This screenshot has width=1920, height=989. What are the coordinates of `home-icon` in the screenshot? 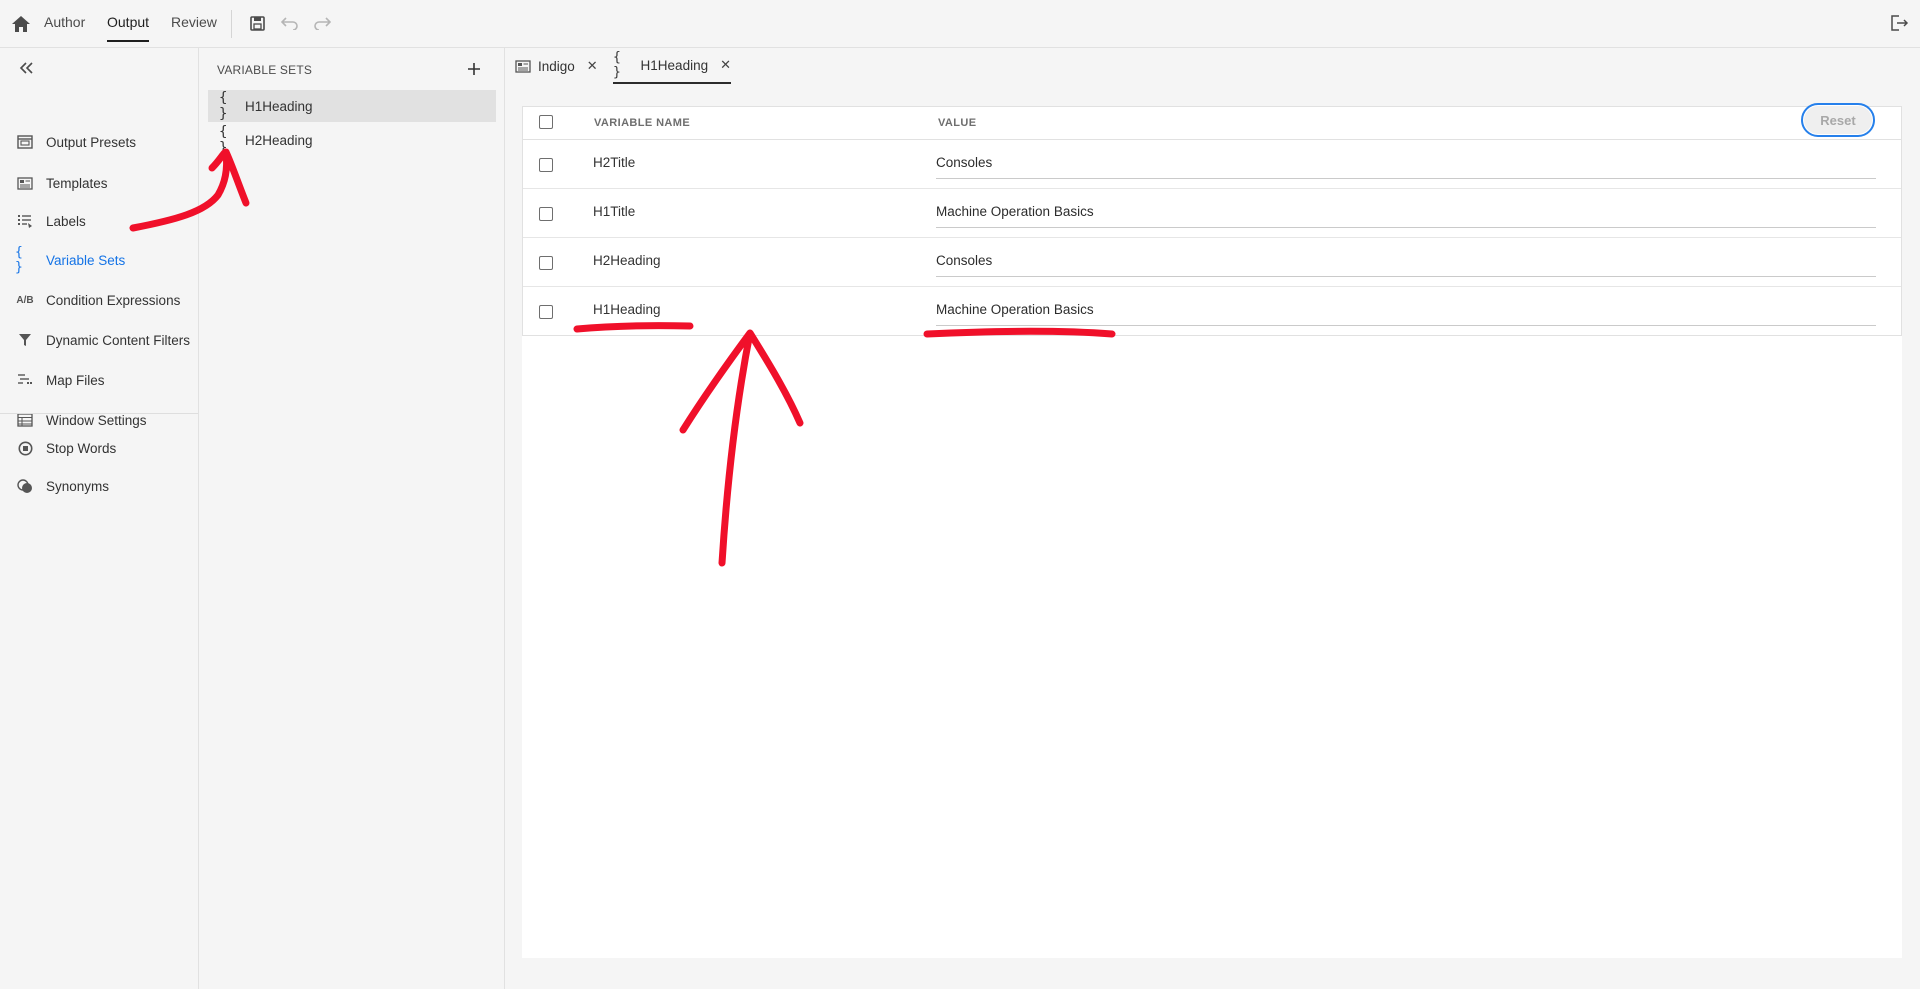 It's located at (21, 24).